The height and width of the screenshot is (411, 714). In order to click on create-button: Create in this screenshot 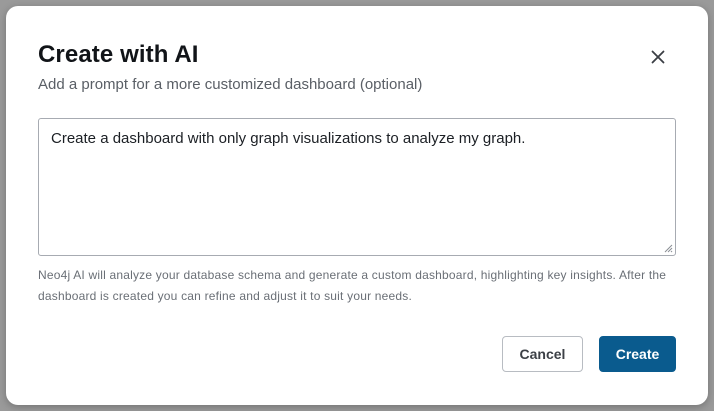, I will do `click(637, 354)`.